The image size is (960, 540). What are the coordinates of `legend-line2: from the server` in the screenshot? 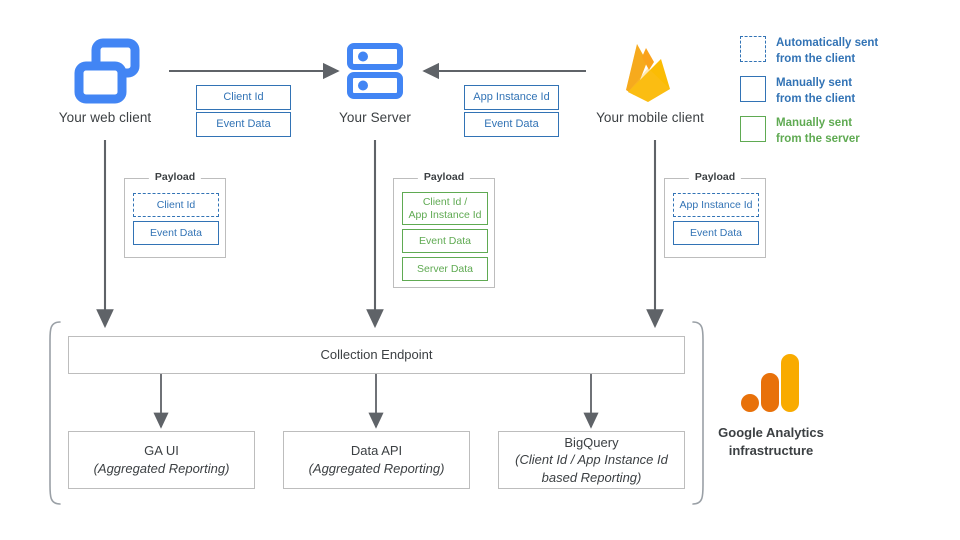 It's located at (818, 138).